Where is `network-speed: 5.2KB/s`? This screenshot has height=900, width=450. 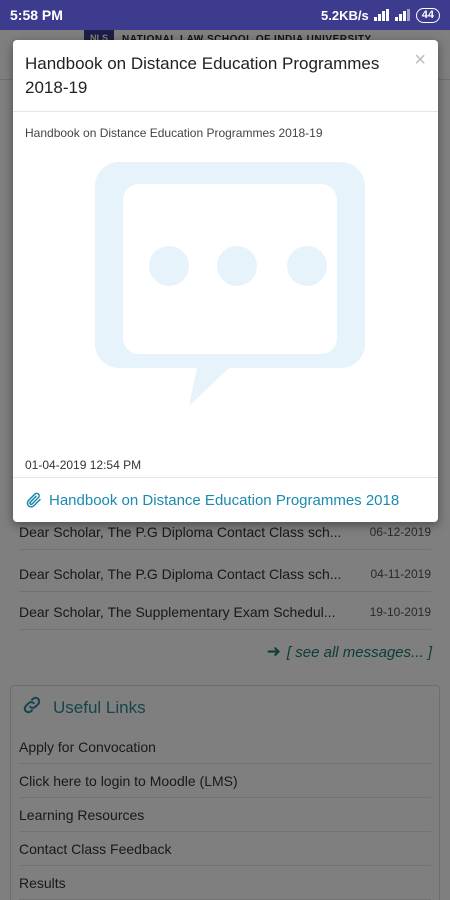
network-speed: 5.2KB/s is located at coordinates (345, 15).